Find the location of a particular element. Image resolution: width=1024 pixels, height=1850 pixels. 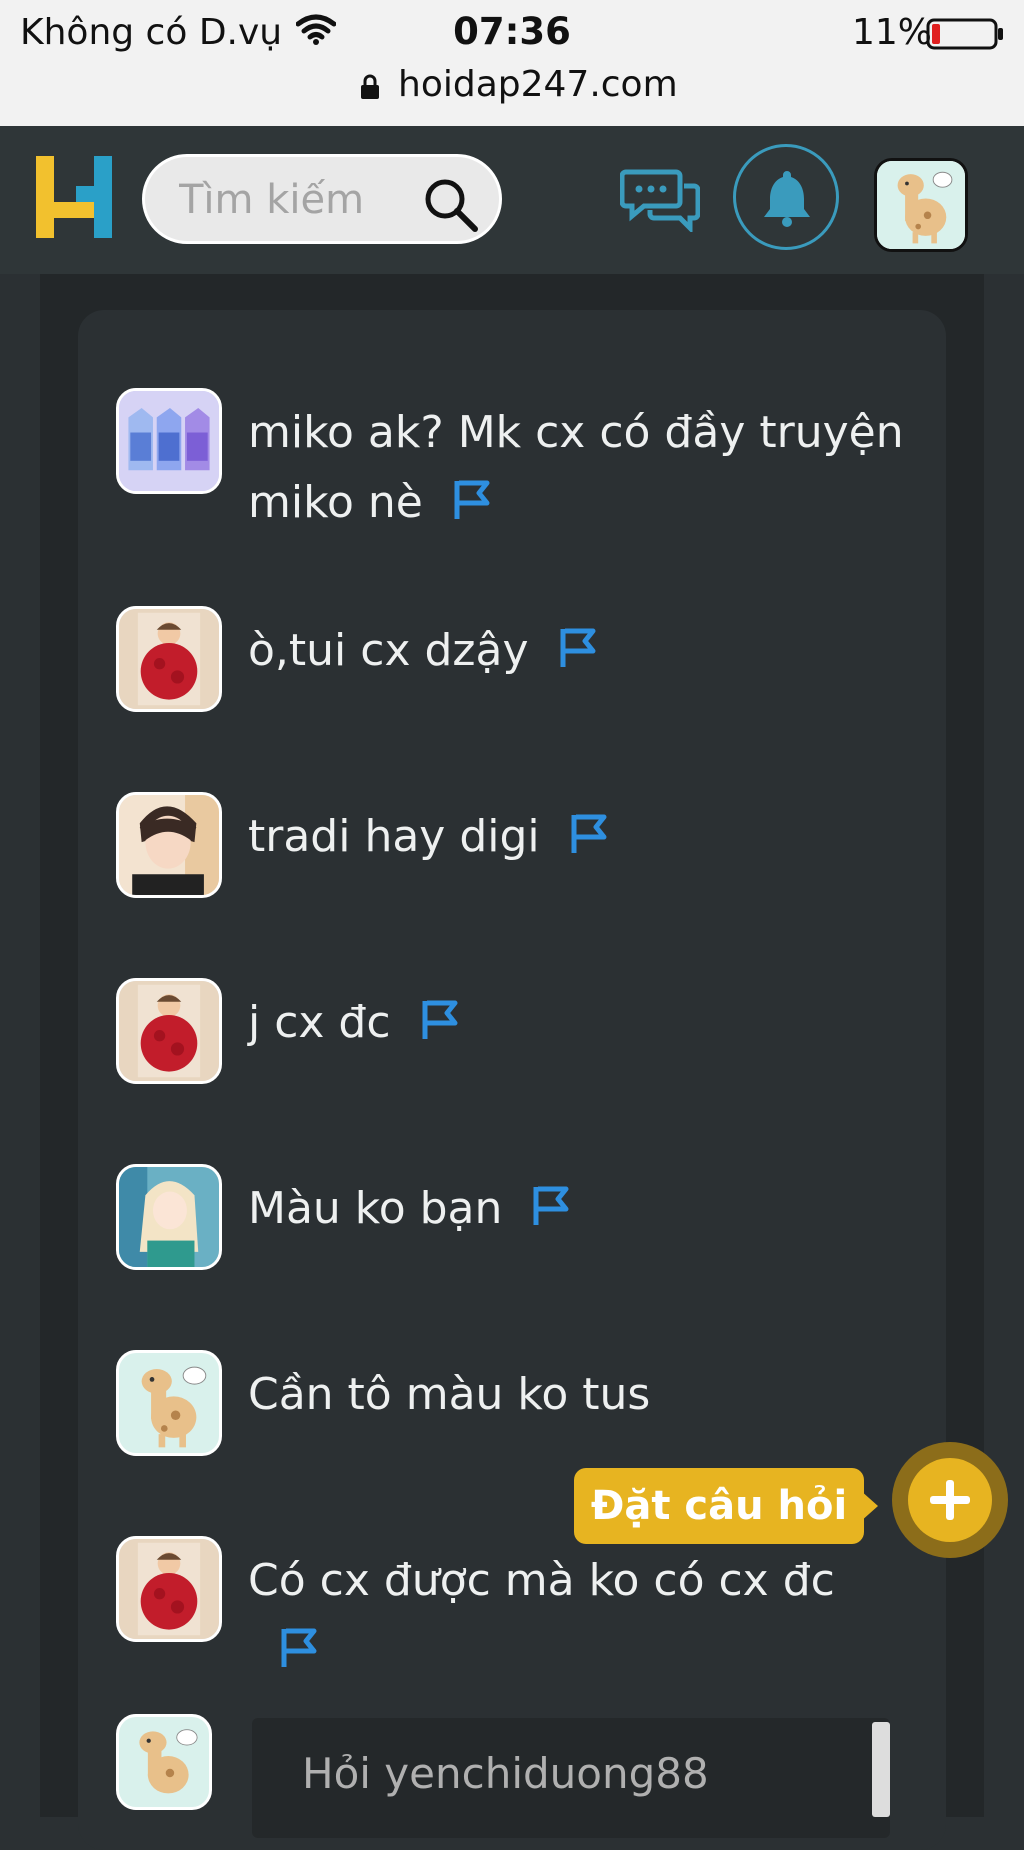

battery-percent: 11% is located at coordinates (892, 32).